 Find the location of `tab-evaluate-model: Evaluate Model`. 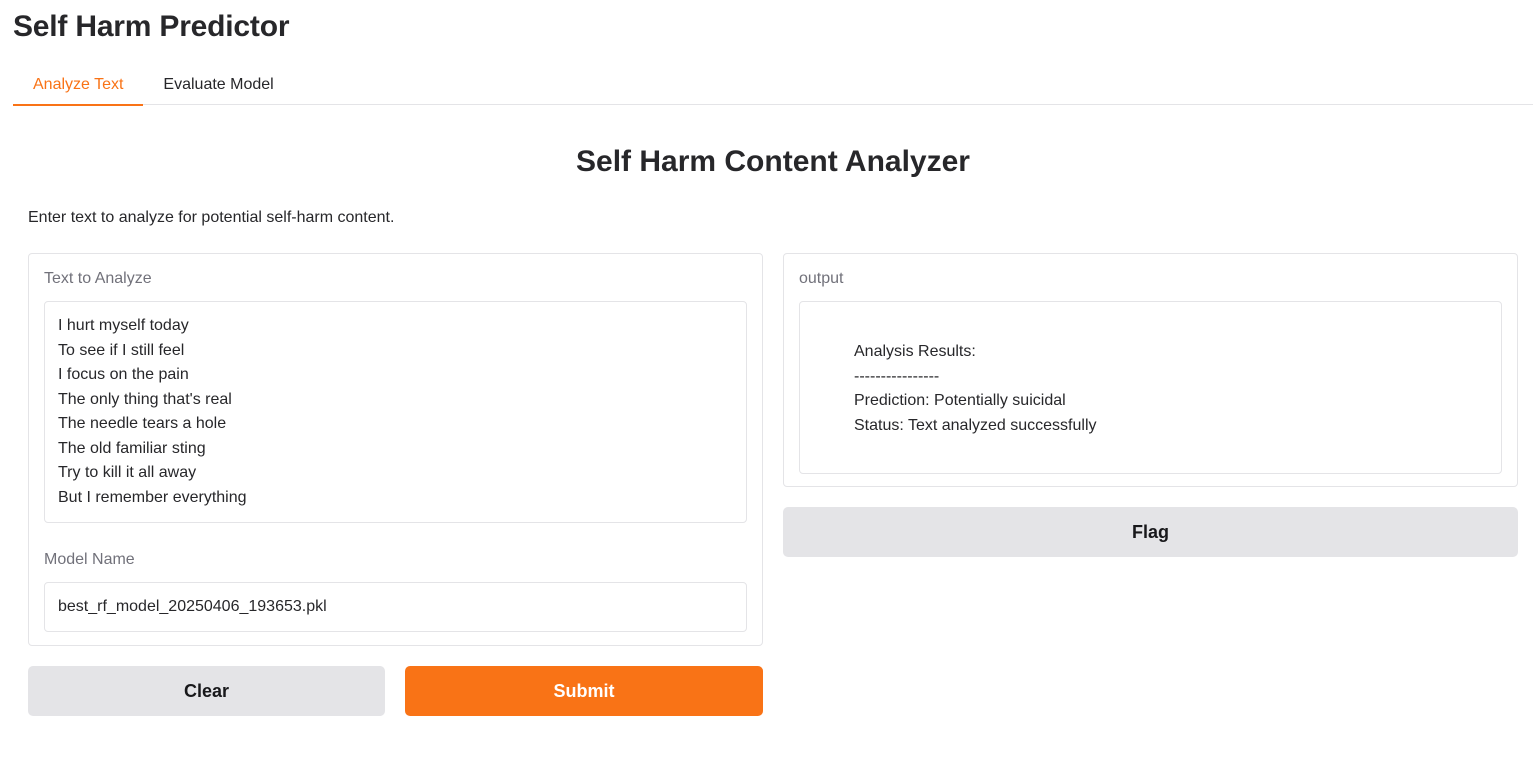

tab-evaluate-model: Evaluate Model is located at coordinates (218, 86).